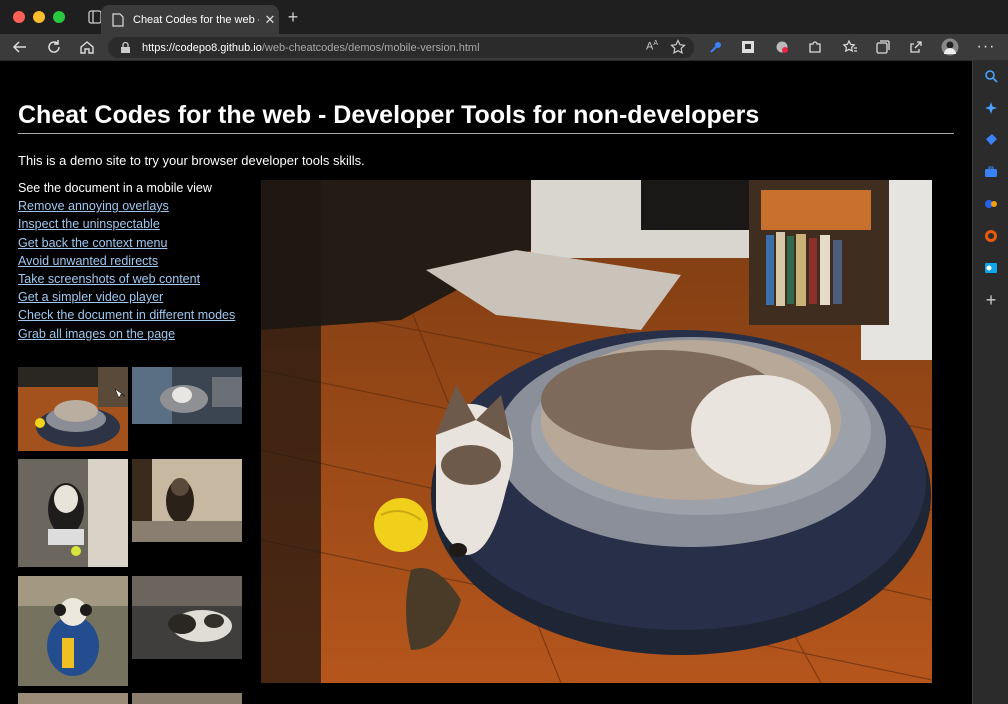  I want to click on window-controls, so click(39, 17).